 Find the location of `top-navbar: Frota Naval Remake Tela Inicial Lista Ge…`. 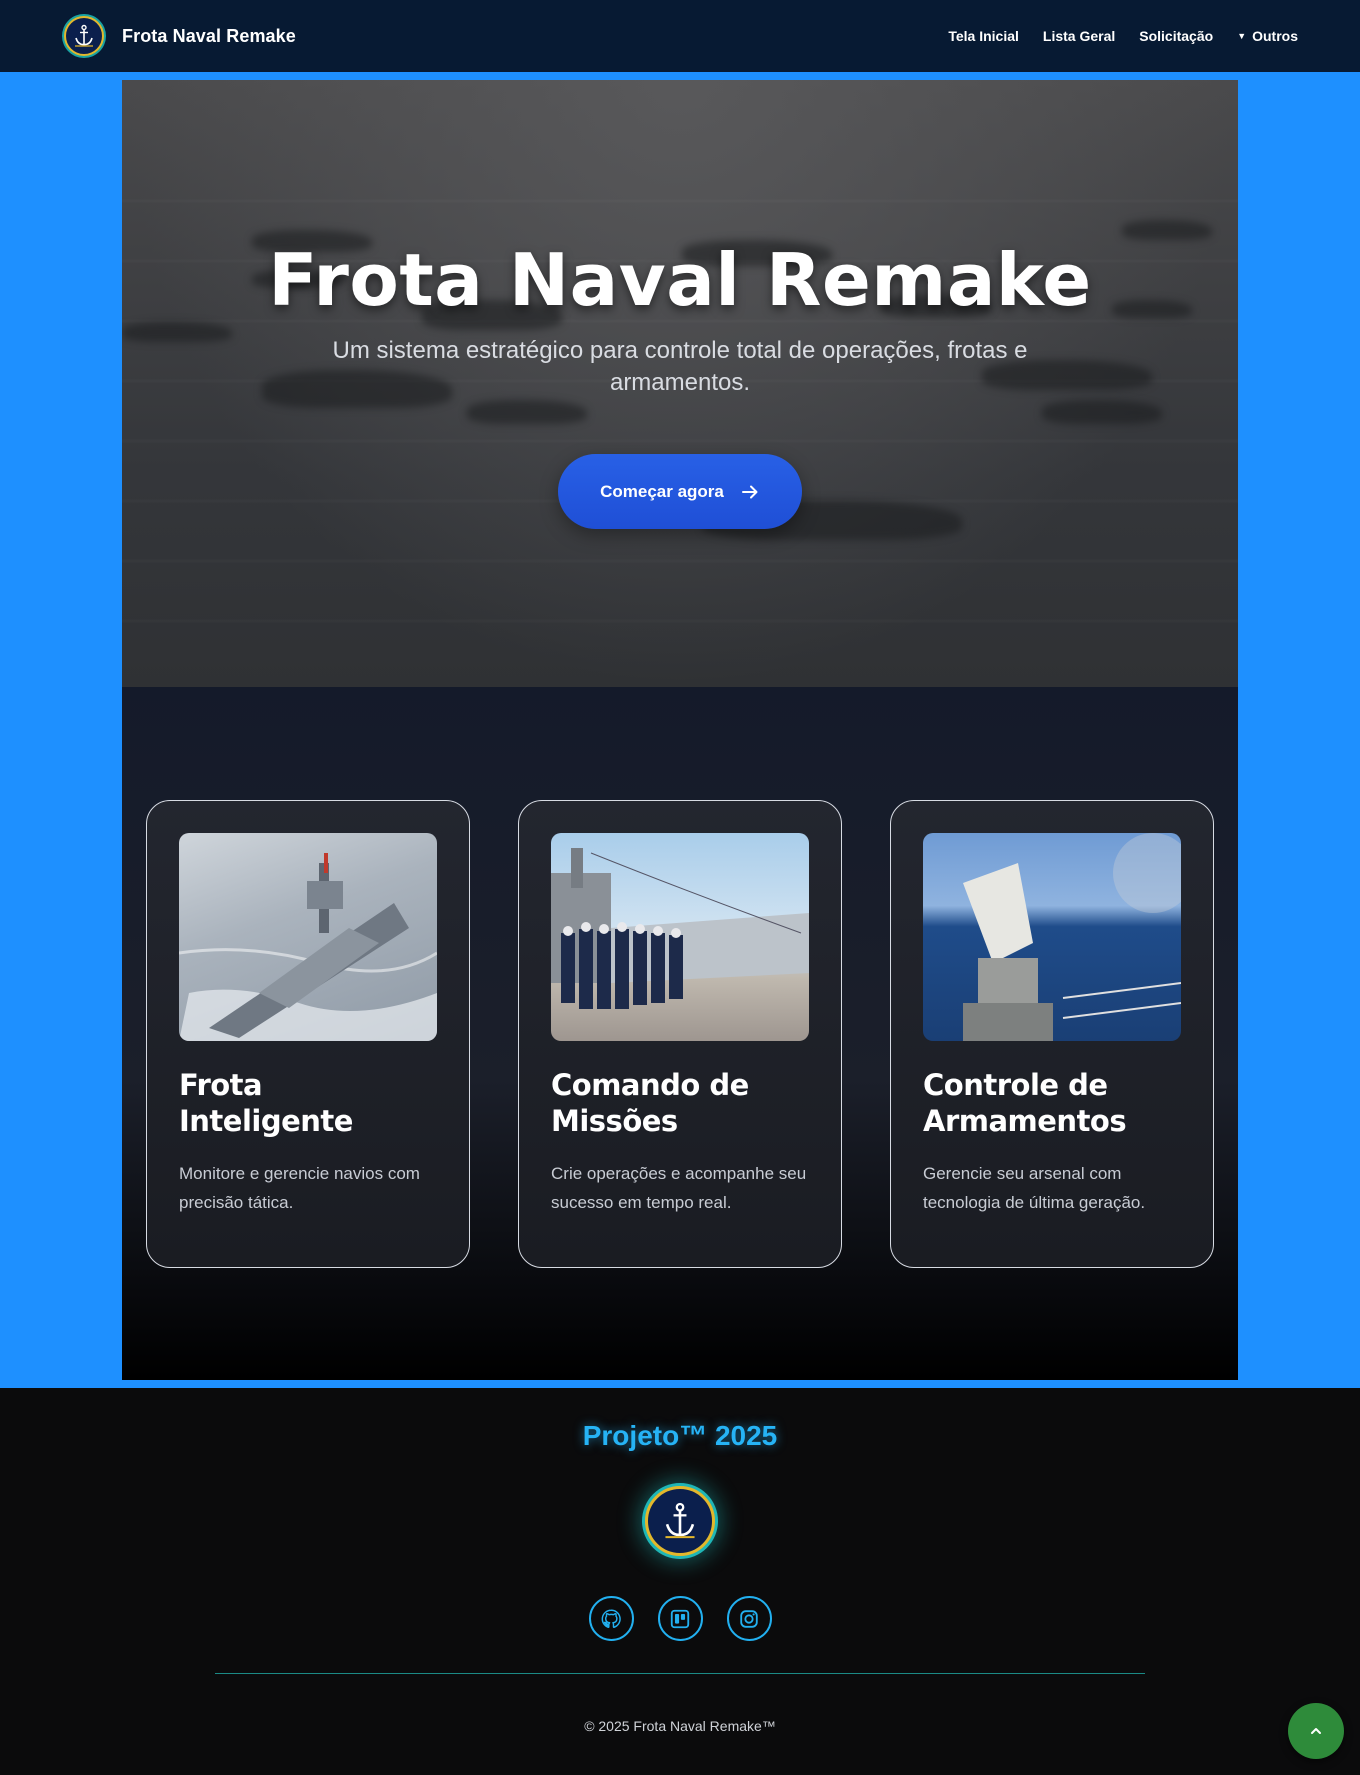

top-navbar: Frota Naval Remake Tela Inicial Lista Ge… is located at coordinates (680, 36).